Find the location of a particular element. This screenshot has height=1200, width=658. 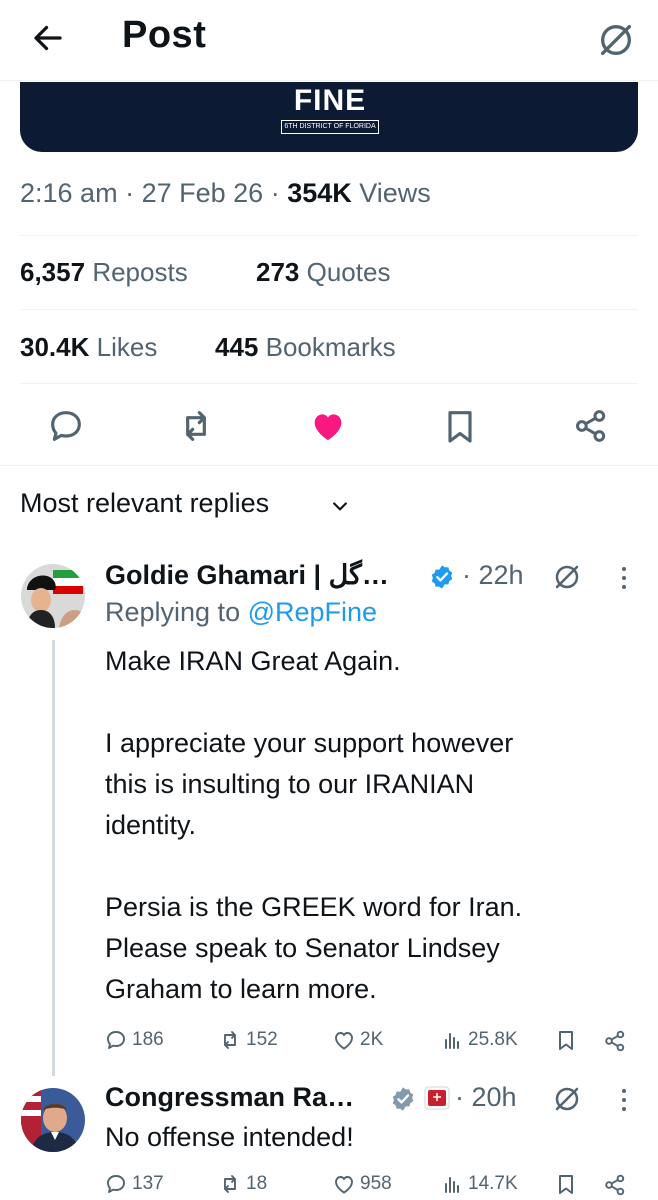

reposts-count: 6,357 is located at coordinates (53, 272).